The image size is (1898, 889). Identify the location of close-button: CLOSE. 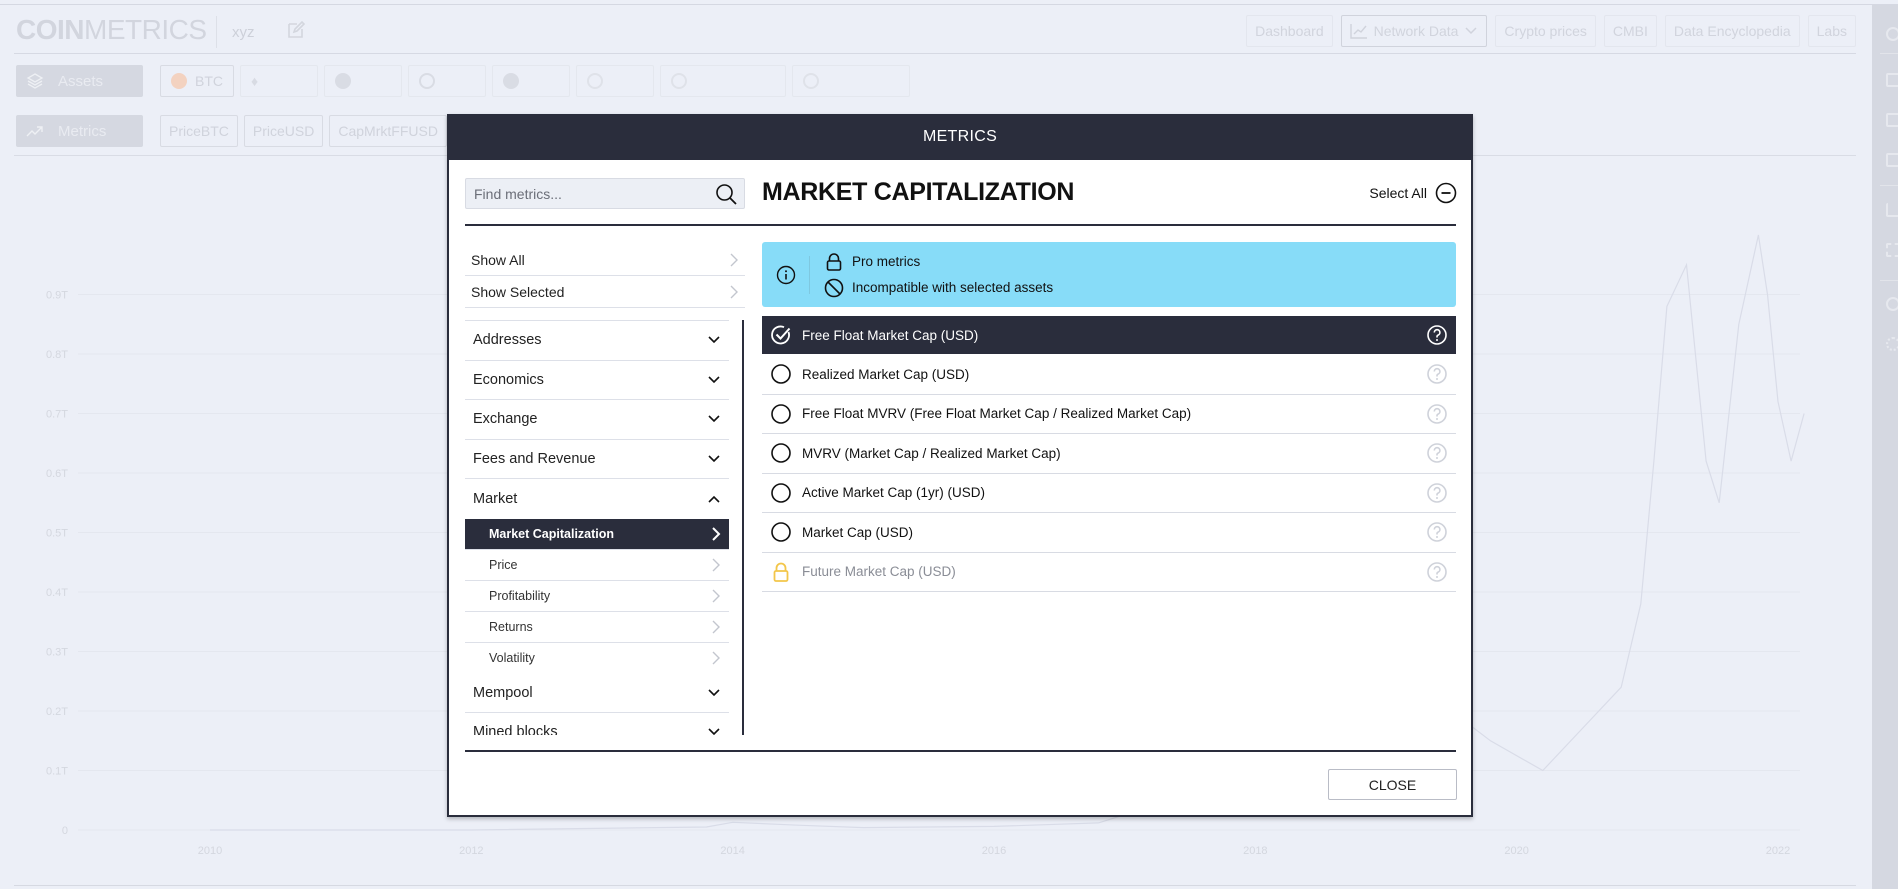
(1392, 784).